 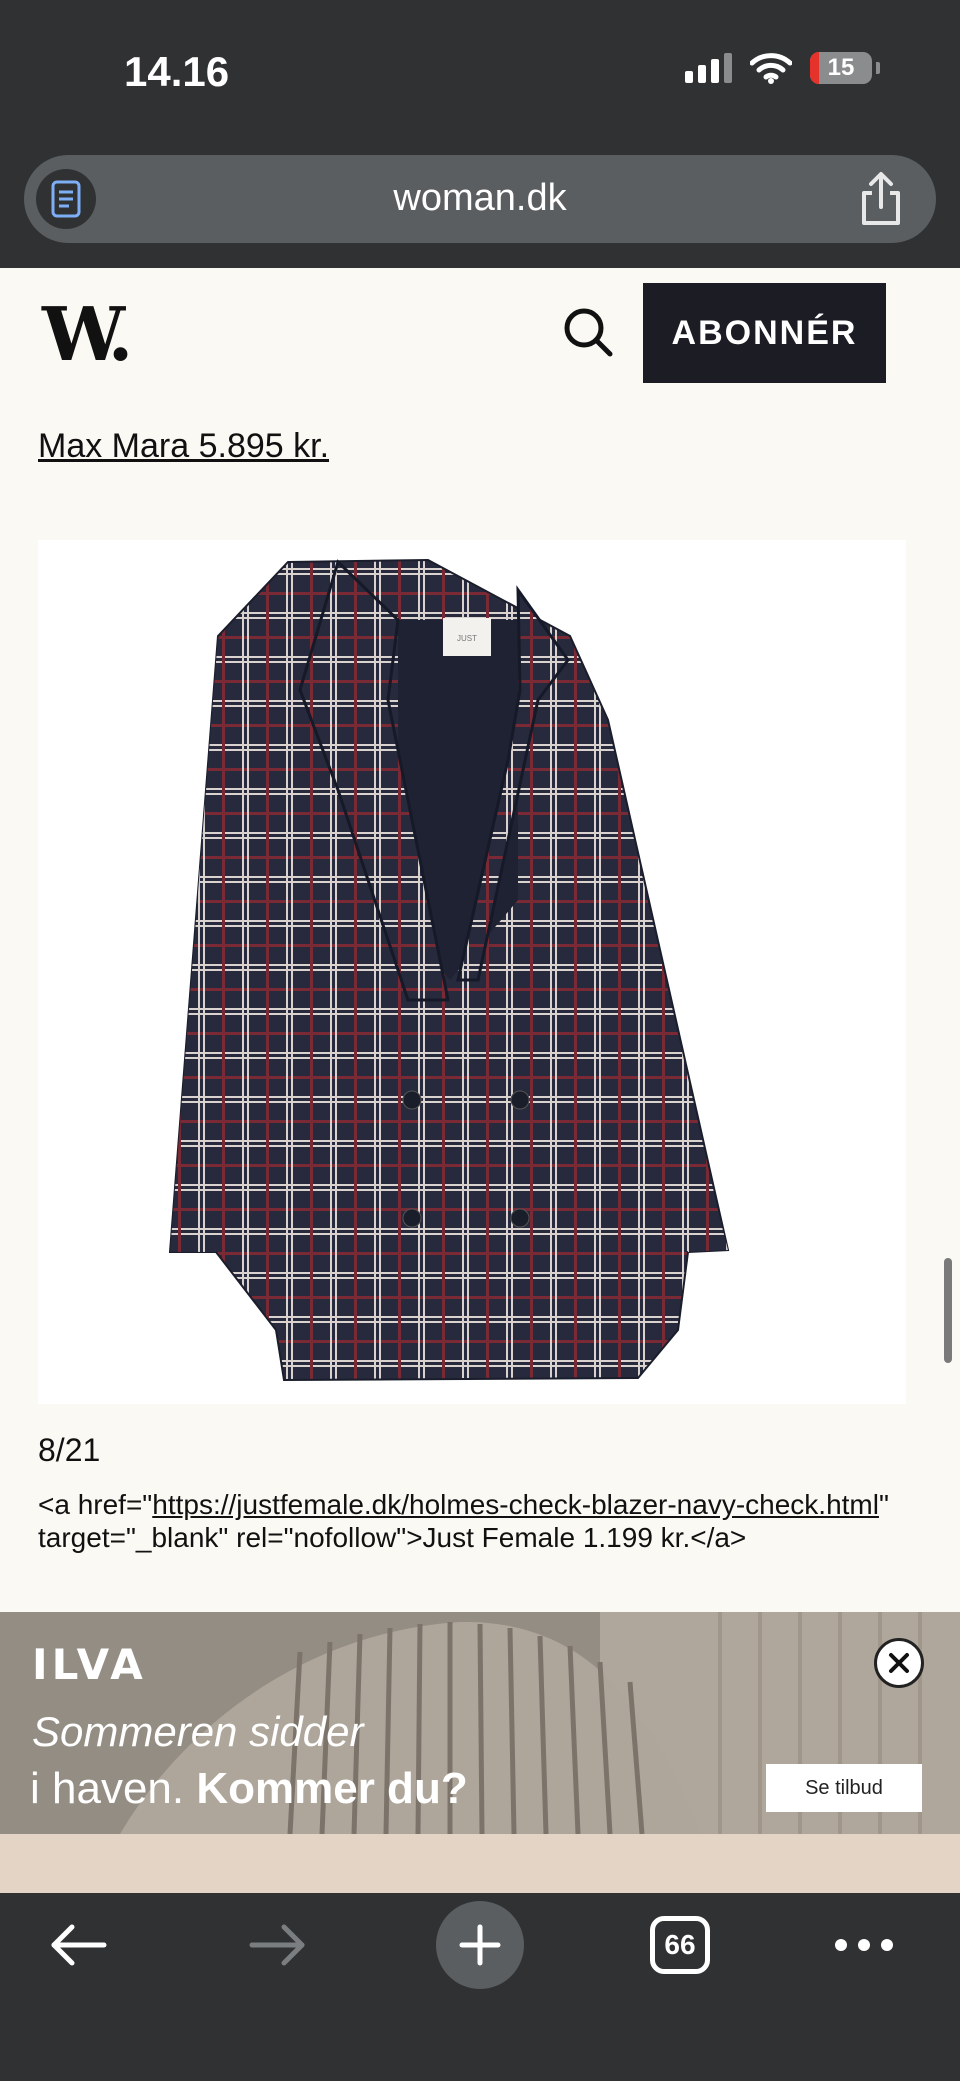 I want to click on more-button, so click(x=864, y=1945).